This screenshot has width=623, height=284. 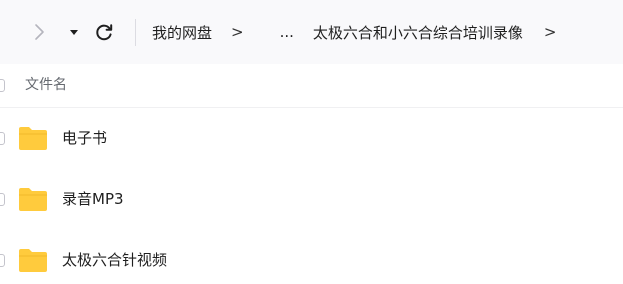 What do you see at coordinates (2, 85) in the screenshot?
I see `select-all-checkbox` at bounding box center [2, 85].